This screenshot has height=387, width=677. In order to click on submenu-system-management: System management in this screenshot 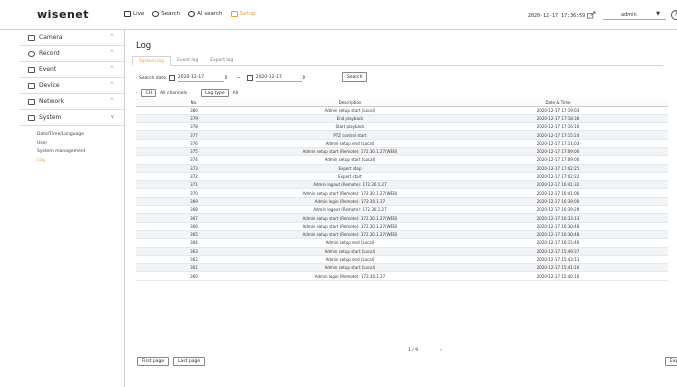, I will do `click(80, 152)`.